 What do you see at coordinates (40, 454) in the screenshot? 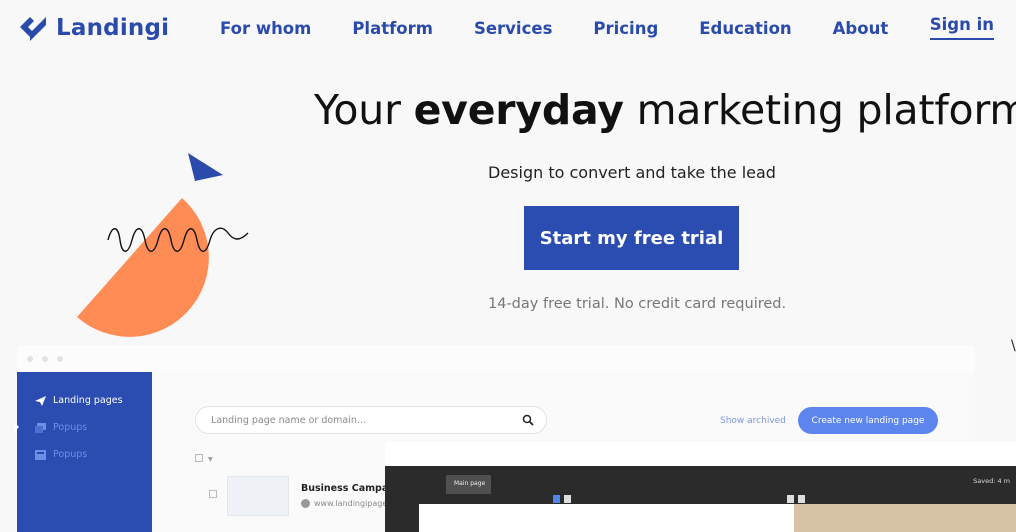
I see `grid-icon` at bounding box center [40, 454].